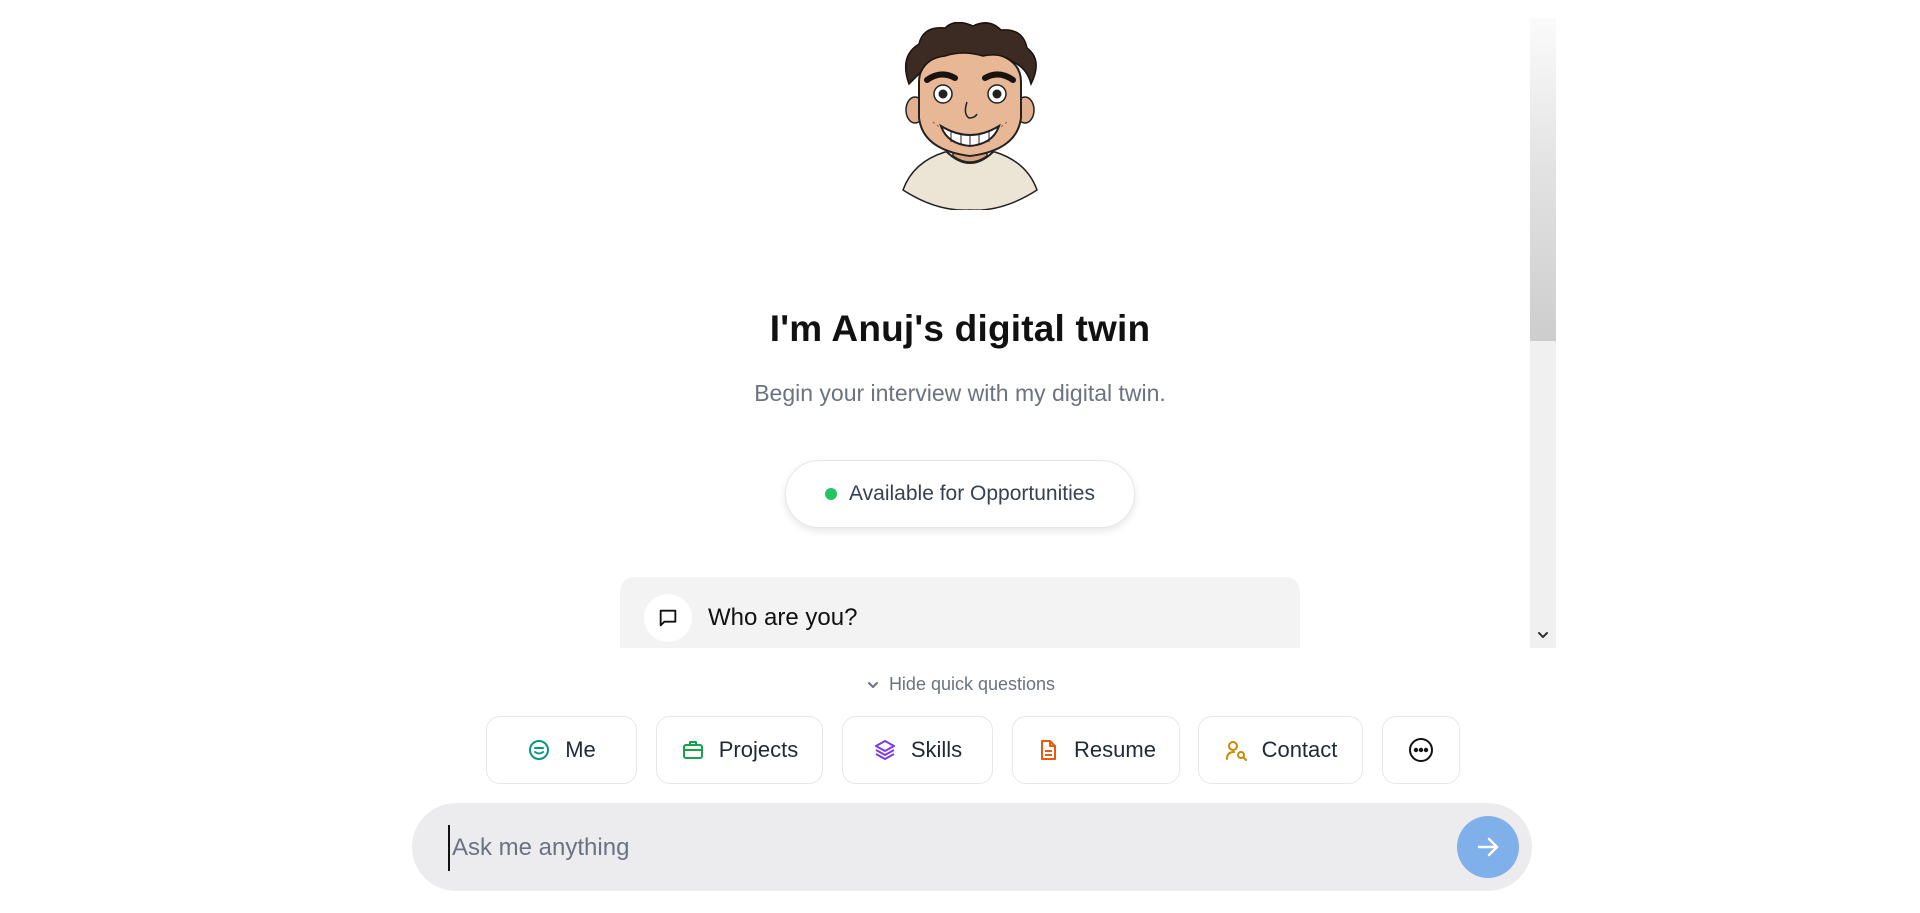  Describe the element at coordinates (758, 749) in the screenshot. I see `quick-projects-label: Projects` at that location.